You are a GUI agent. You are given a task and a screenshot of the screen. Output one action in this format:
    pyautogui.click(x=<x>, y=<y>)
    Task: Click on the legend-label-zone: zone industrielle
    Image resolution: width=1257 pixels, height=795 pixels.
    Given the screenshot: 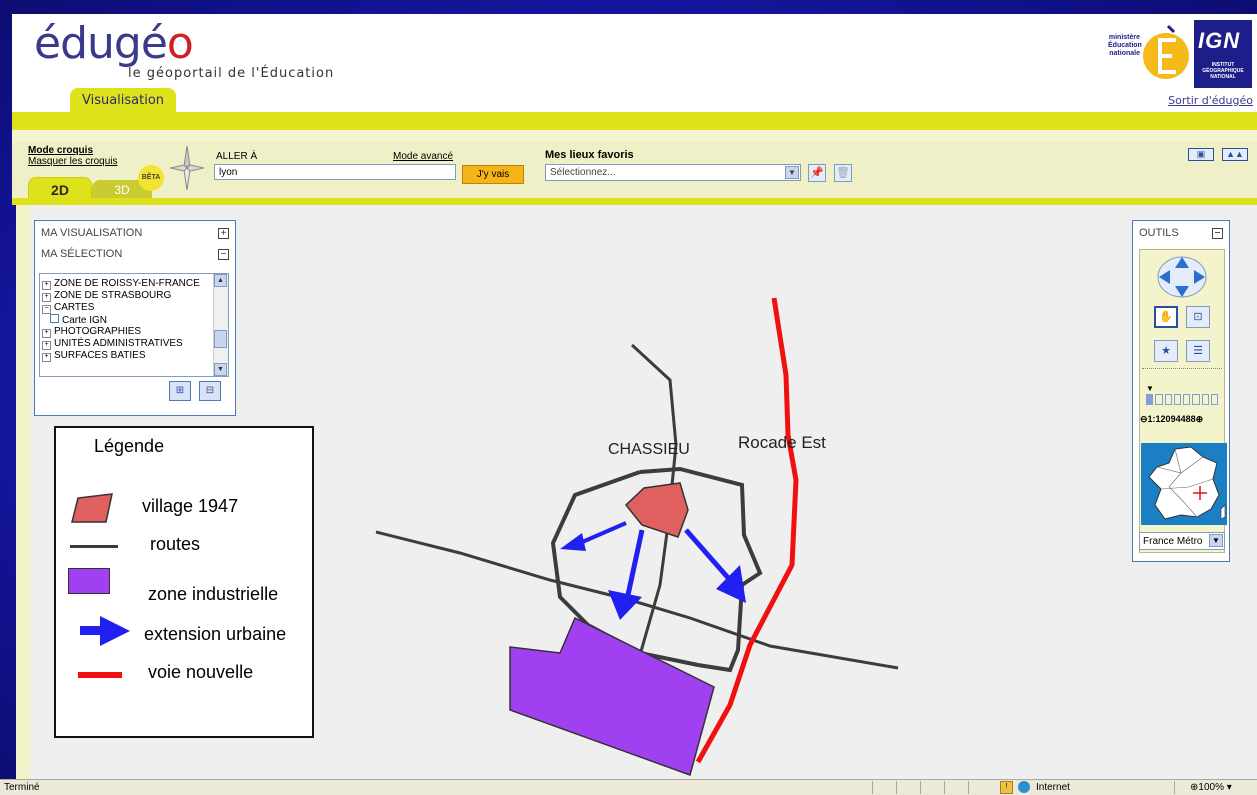 What is the action you would take?
    pyautogui.click(x=213, y=594)
    